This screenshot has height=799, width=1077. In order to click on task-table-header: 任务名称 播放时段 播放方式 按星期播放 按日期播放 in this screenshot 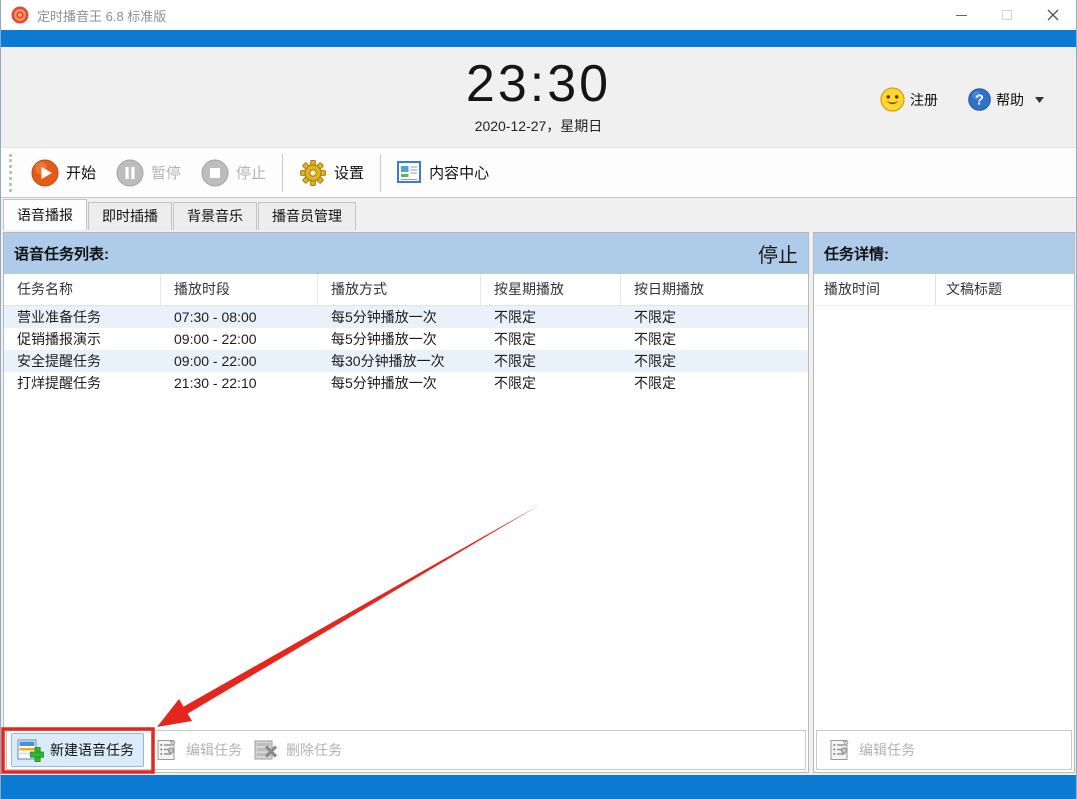, I will do `click(406, 290)`.